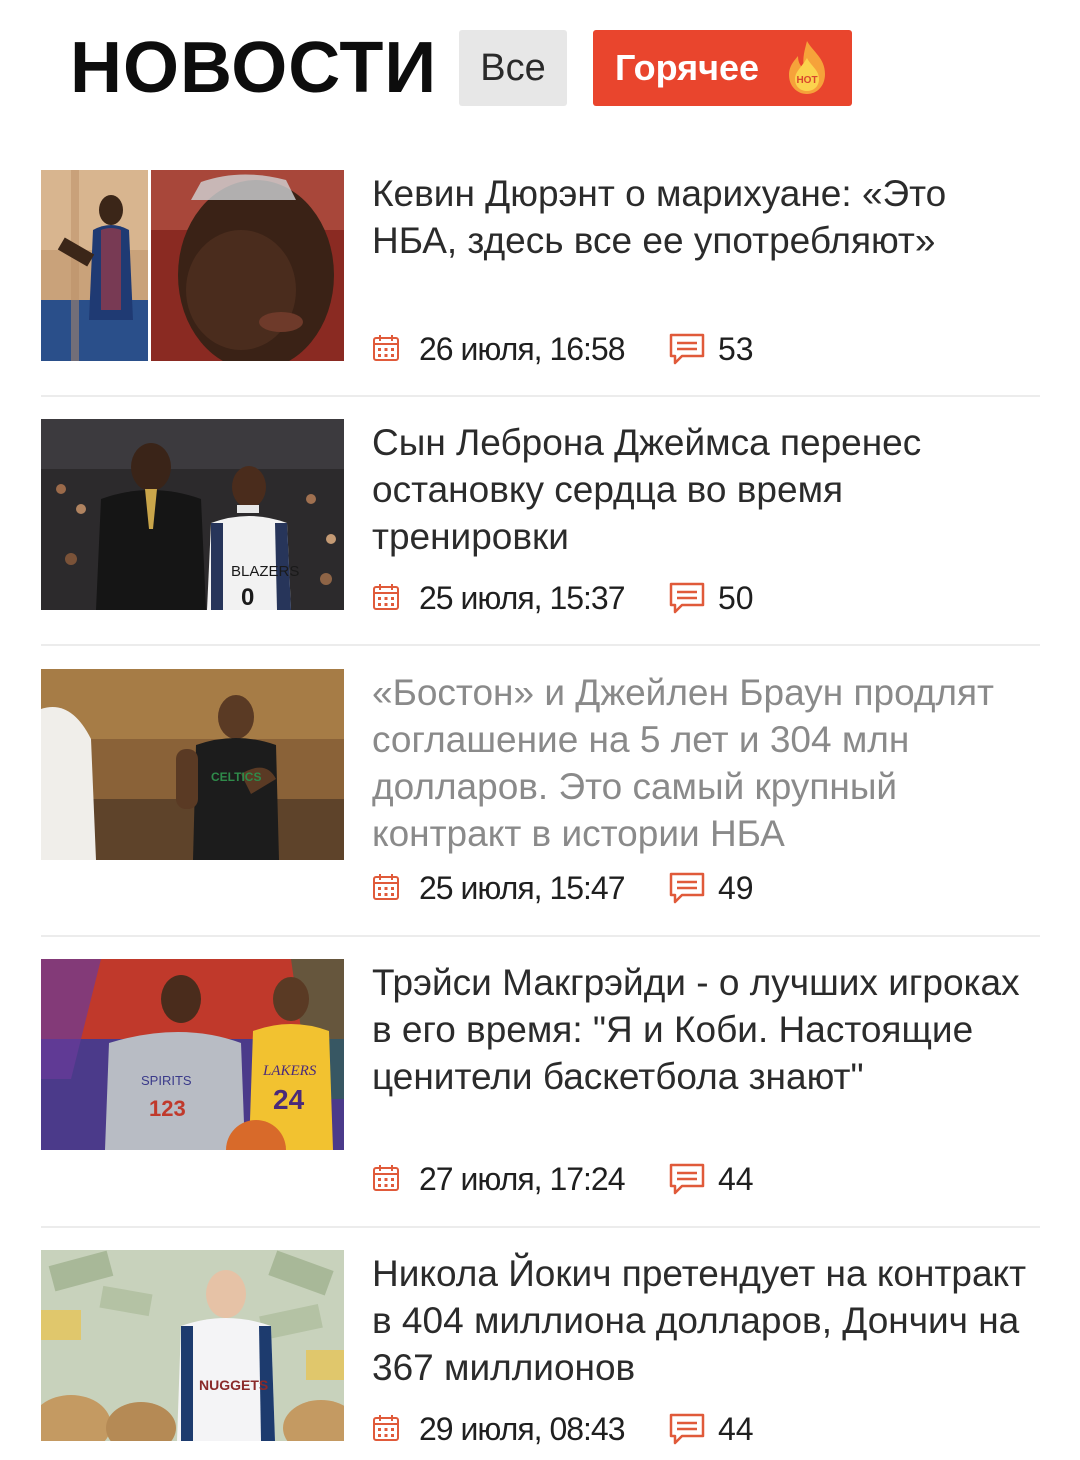 Image resolution: width=1080 pixels, height=1460 pixels. I want to click on filter-hot-label: Горячее, so click(687, 67).